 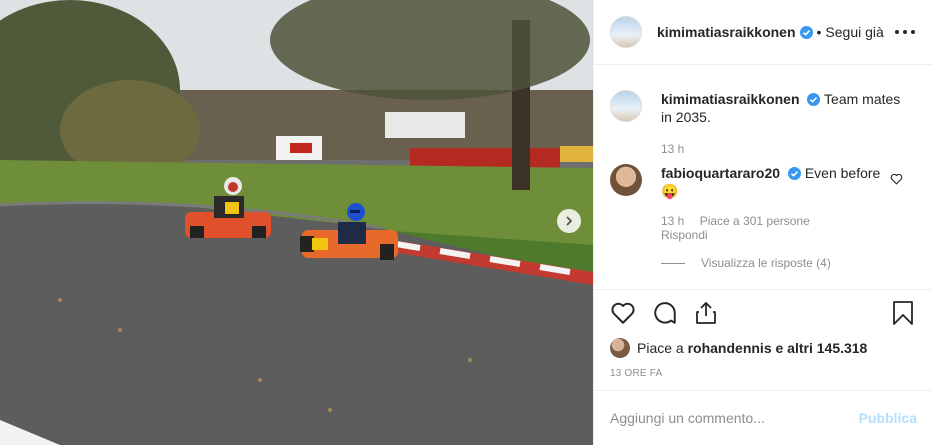 I want to click on comment-input, so click(x=734, y=418).